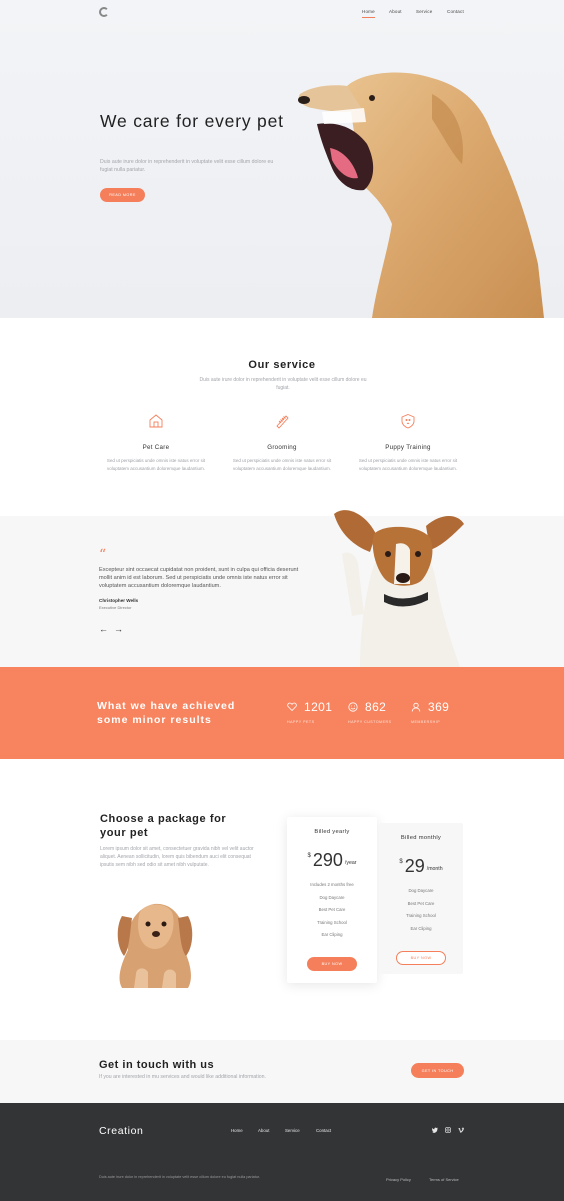 The height and width of the screenshot is (1201, 564). What do you see at coordinates (292, 1130) in the screenshot?
I see `footer-nav-service: Service` at bounding box center [292, 1130].